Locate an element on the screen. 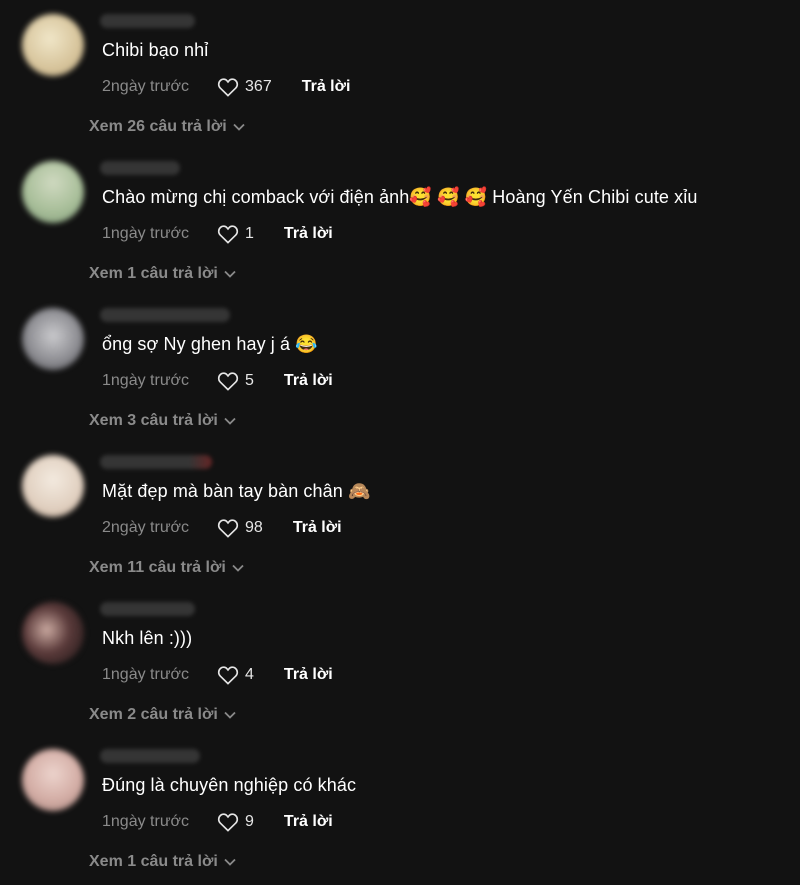 Image resolution: width=800 pixels, height=885 pixels. like-count: 9 is located at coordinates (249, 821).